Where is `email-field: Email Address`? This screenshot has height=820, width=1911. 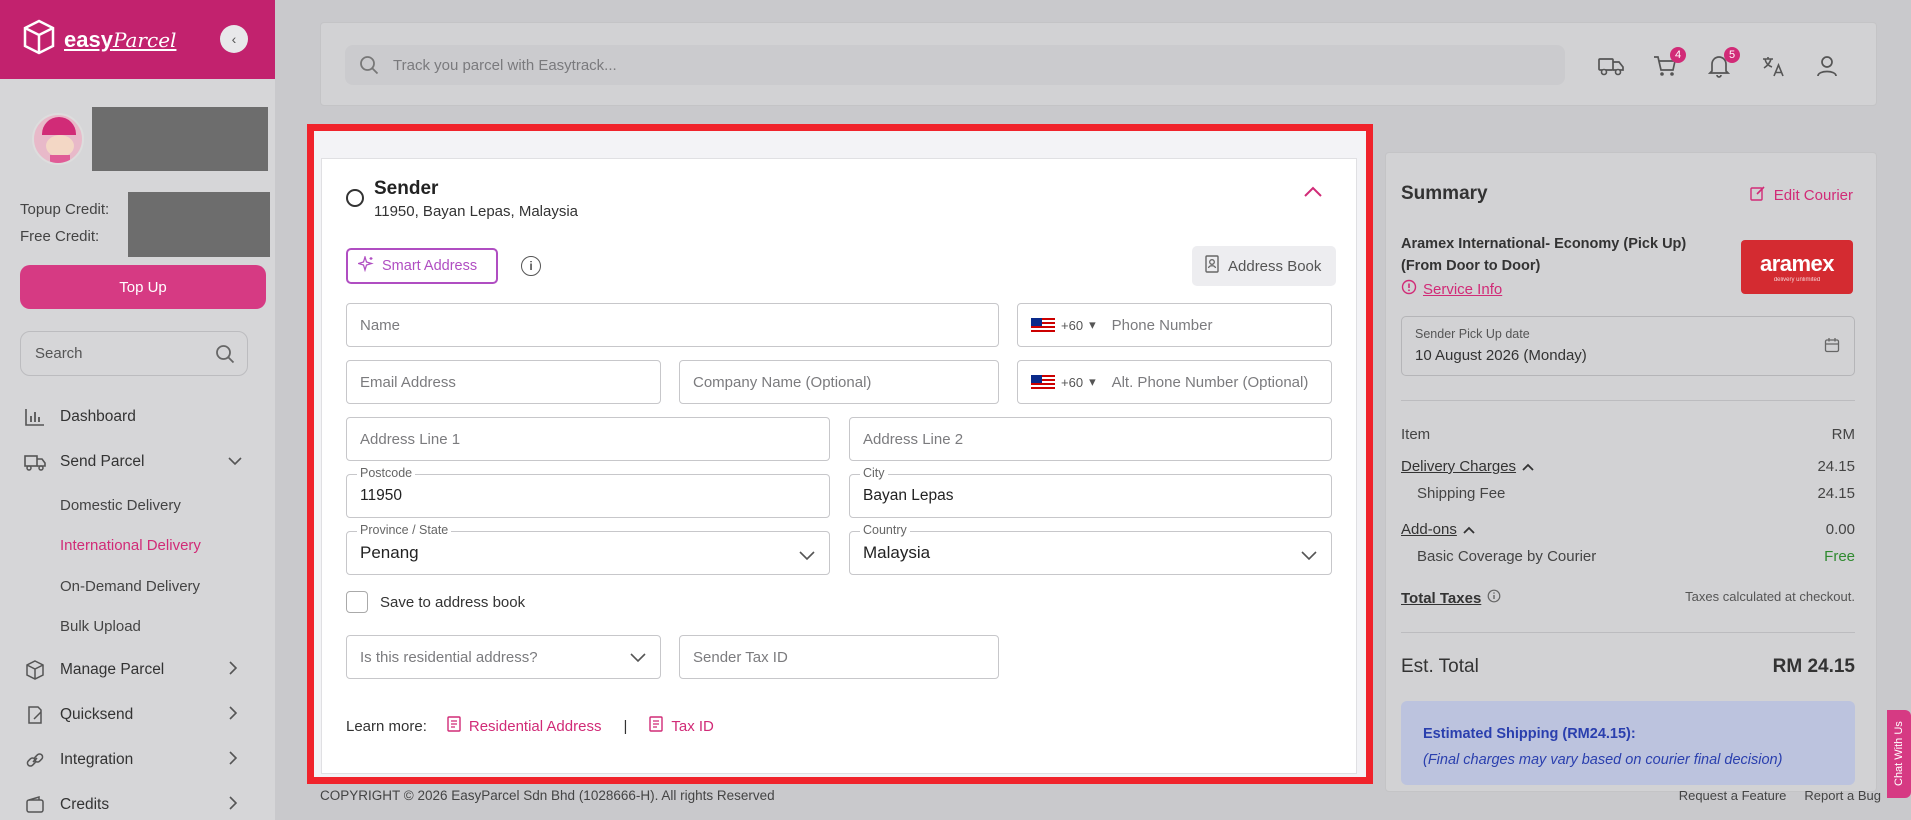 email-field: Email Address is located at coordinates (503, 382).